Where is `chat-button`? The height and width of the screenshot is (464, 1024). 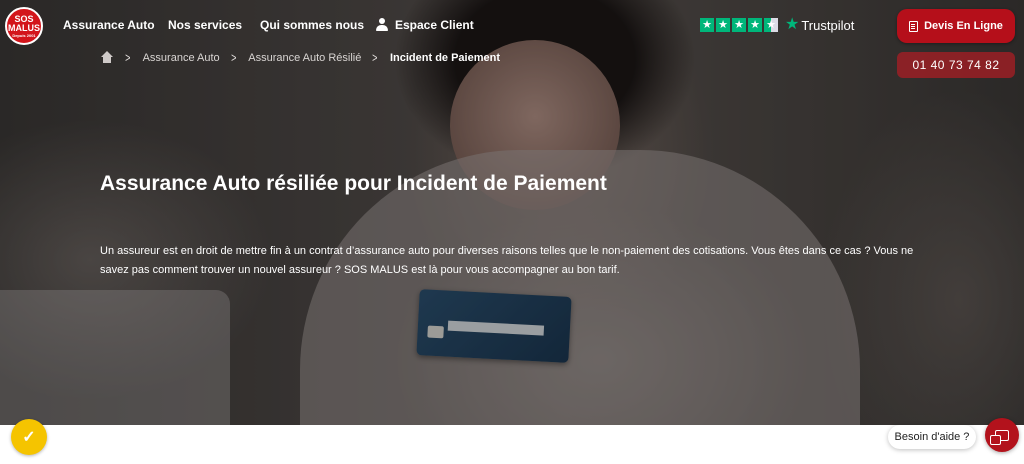
chat-button is located at coordinates (1002, 435).